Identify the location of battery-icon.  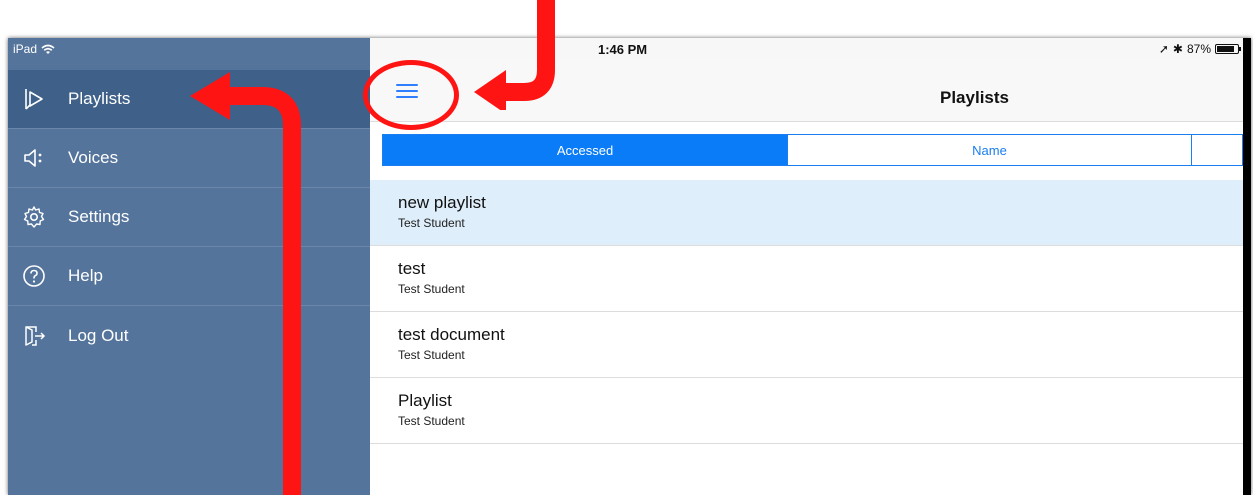
(1228, 49).